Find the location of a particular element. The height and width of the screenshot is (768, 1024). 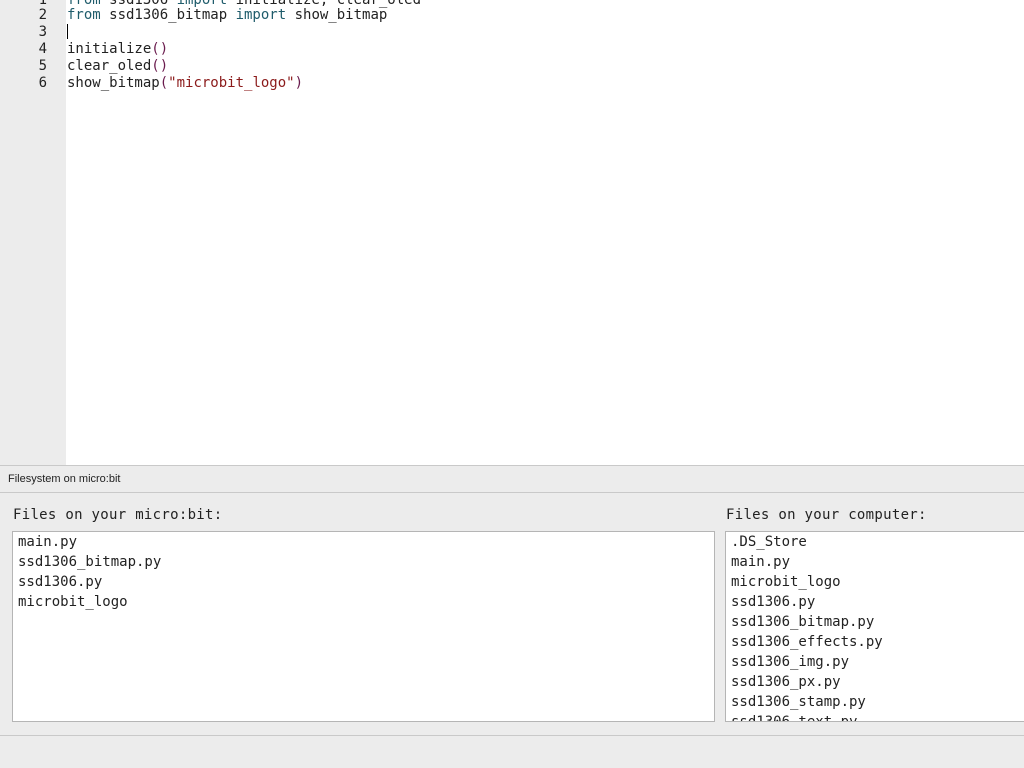

filesystem-pane-titlebar: Filesystem on micro:bit is located at coordinates (512, 479).